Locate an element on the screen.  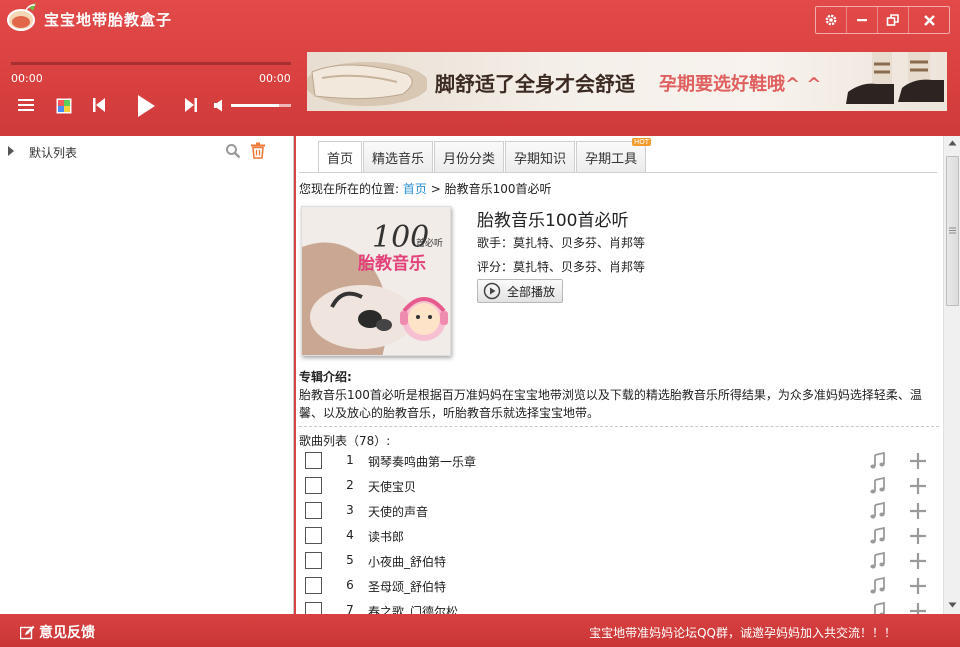
tab-divider is located at coordinates (618, 172).